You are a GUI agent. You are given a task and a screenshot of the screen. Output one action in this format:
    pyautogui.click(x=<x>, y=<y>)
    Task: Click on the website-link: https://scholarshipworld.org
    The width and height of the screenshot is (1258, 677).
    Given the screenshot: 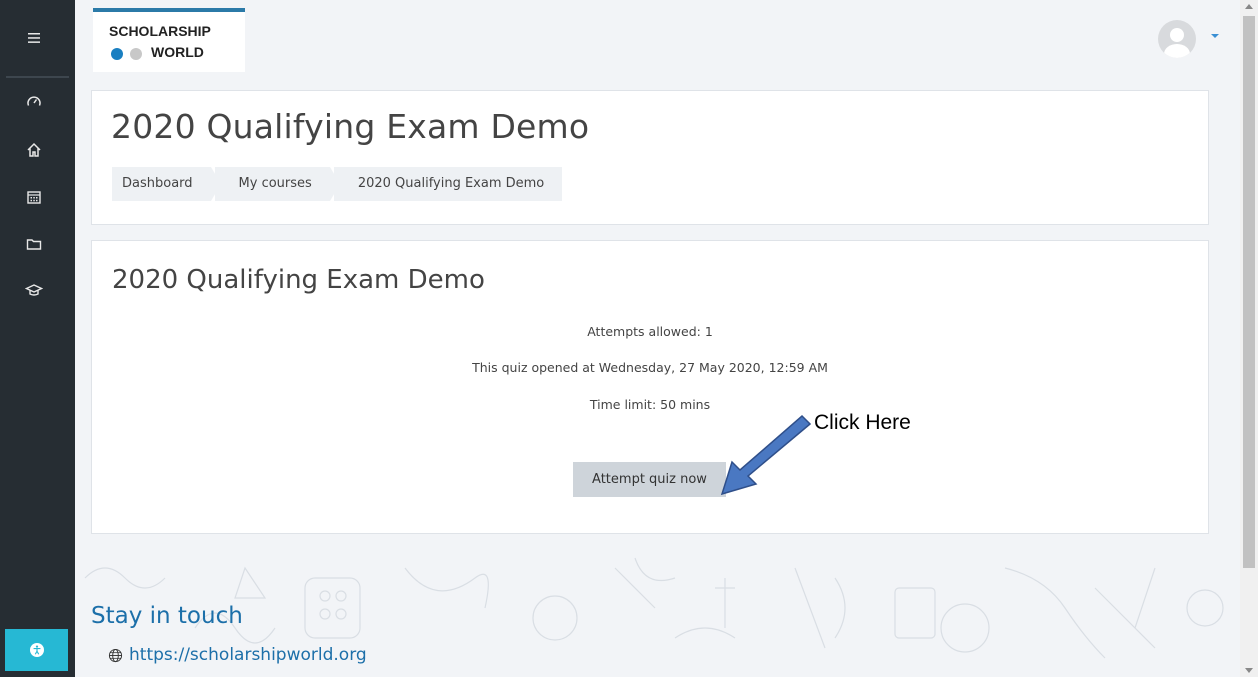 What is the action you would take?
    pyautogui.click(x=237, y=655)
    